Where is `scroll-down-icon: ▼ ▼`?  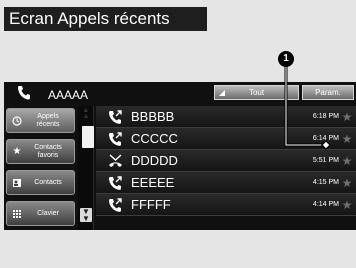
scroll-down-icon: ▼ ▼ is located at coordinates (86, 215).